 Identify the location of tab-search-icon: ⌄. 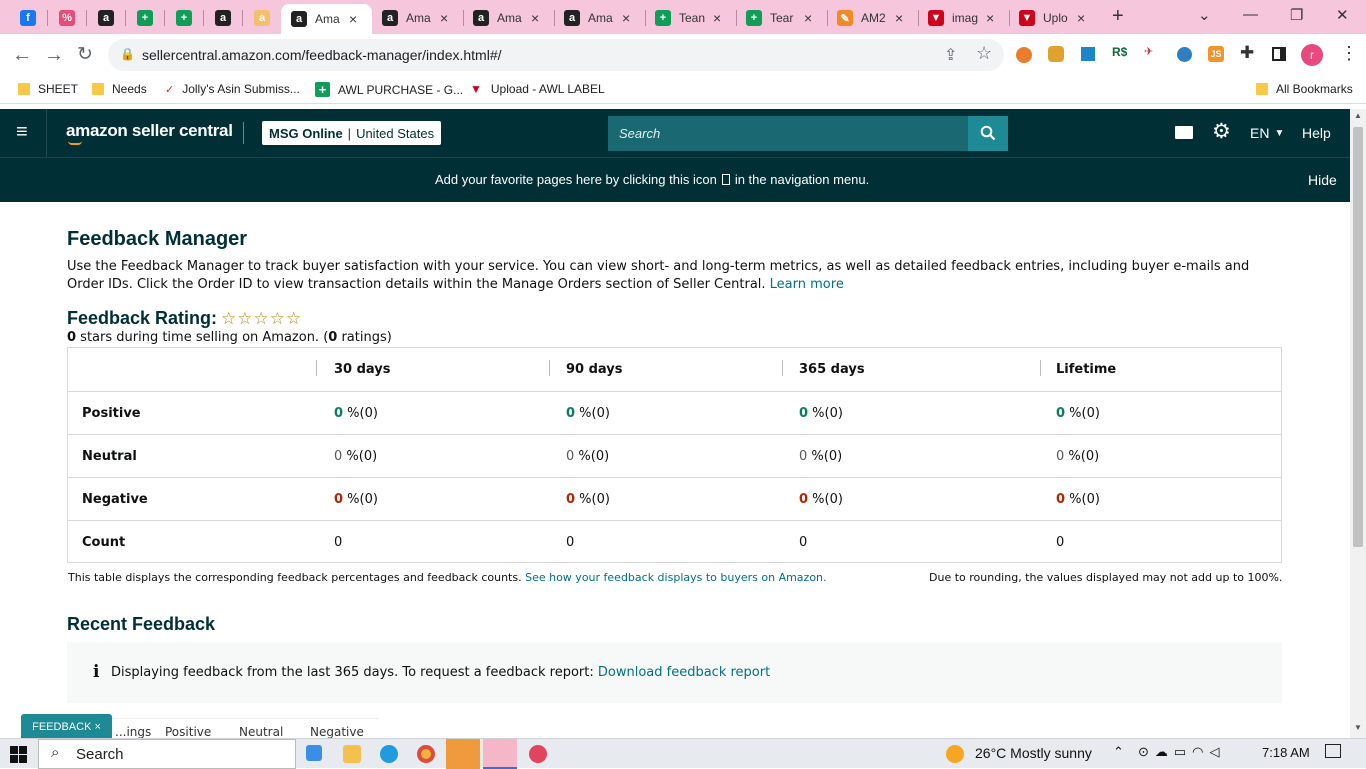
(1204, 15).